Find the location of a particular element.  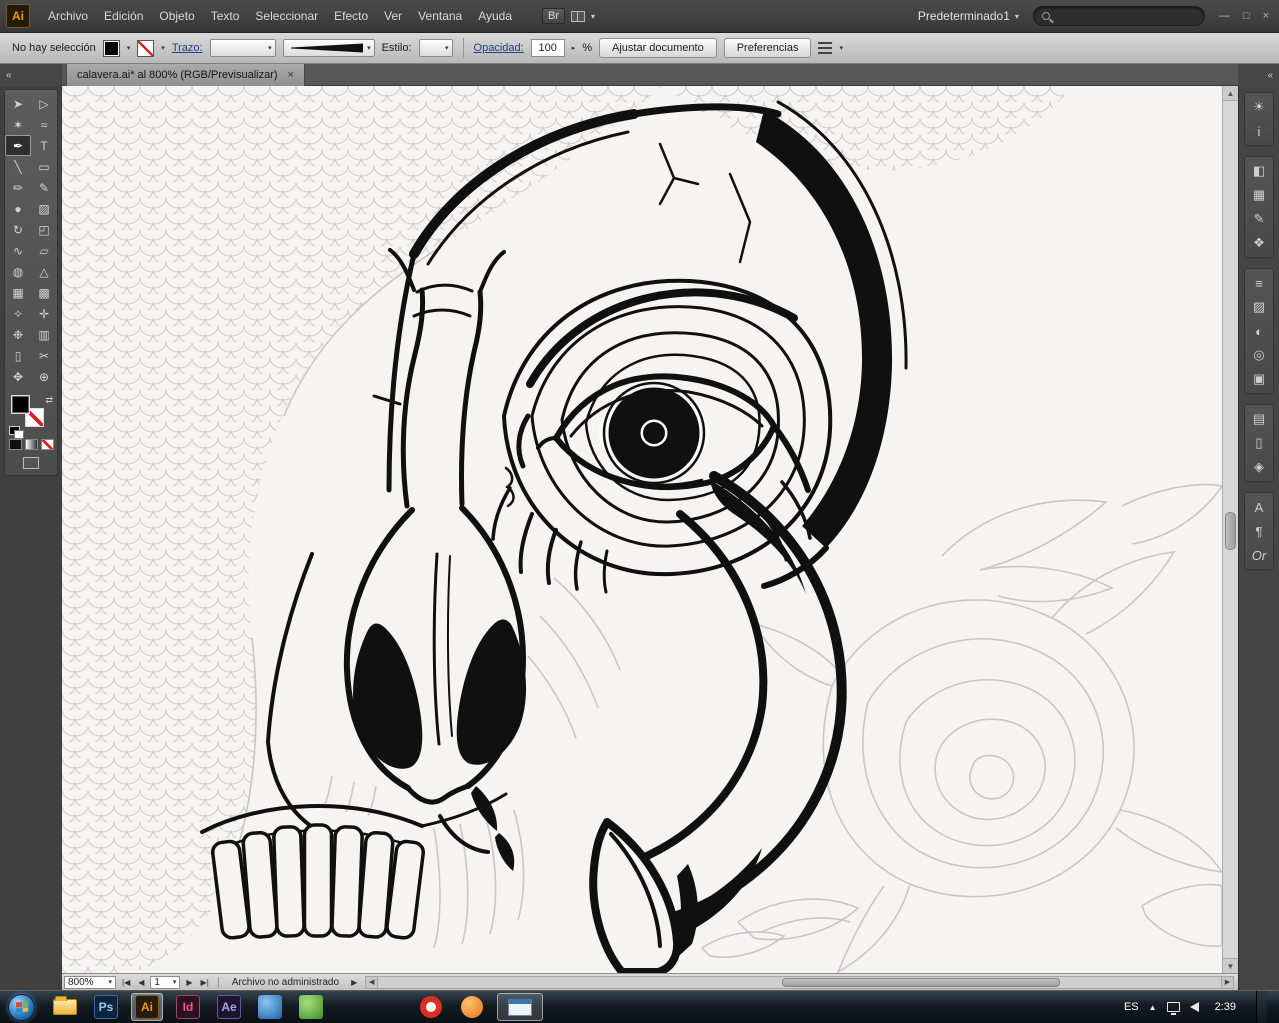

graphic-styles-panel-icon: ▣ is located at coordinates (1259, 379).